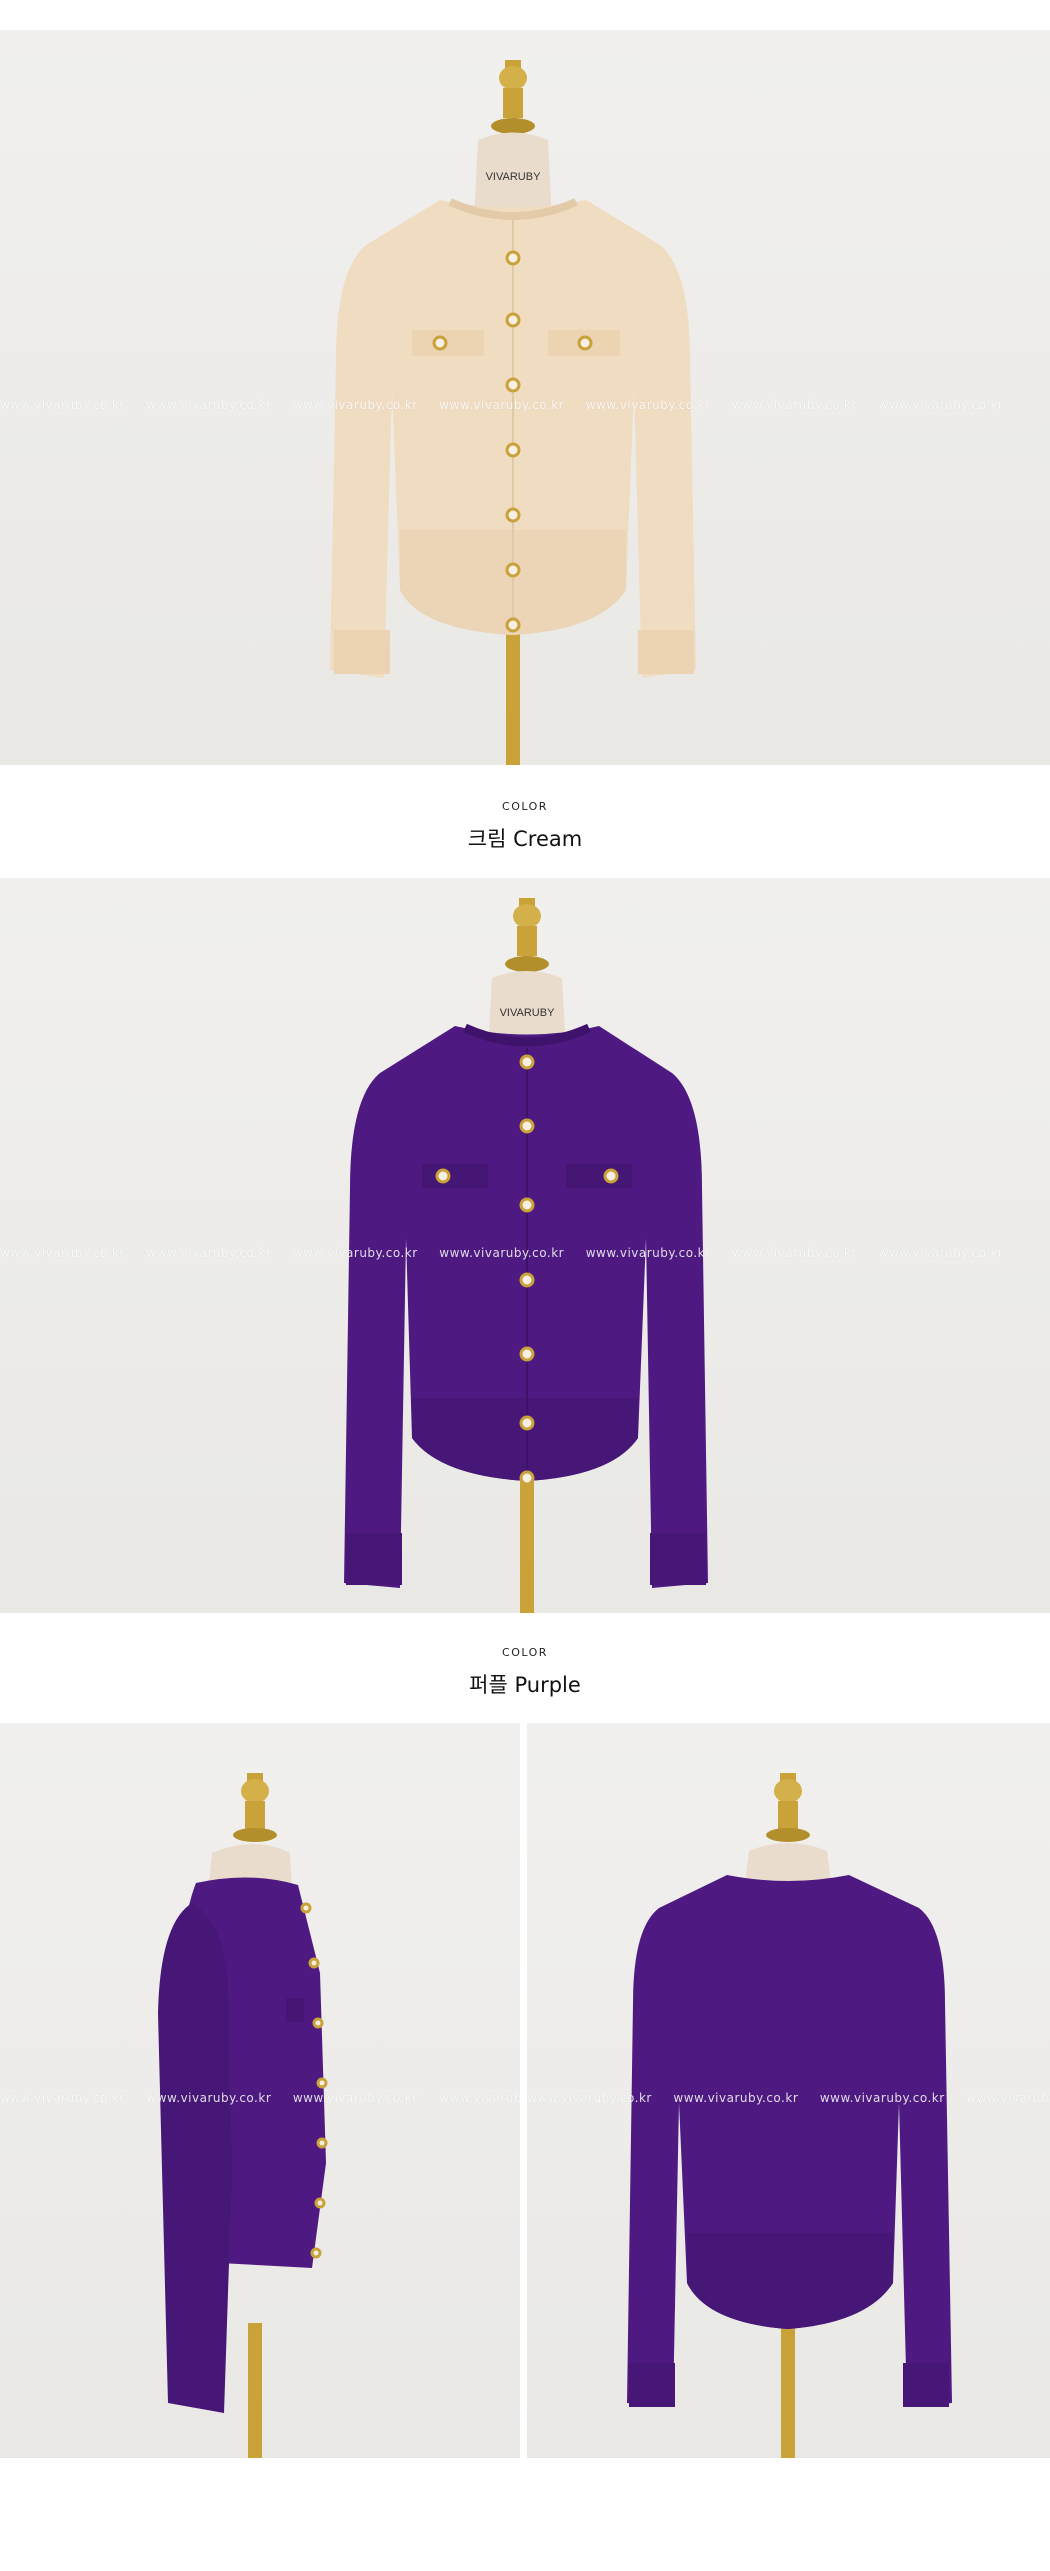  I want to click on color-name: 퍼플 Purple, so click(525, 1685).